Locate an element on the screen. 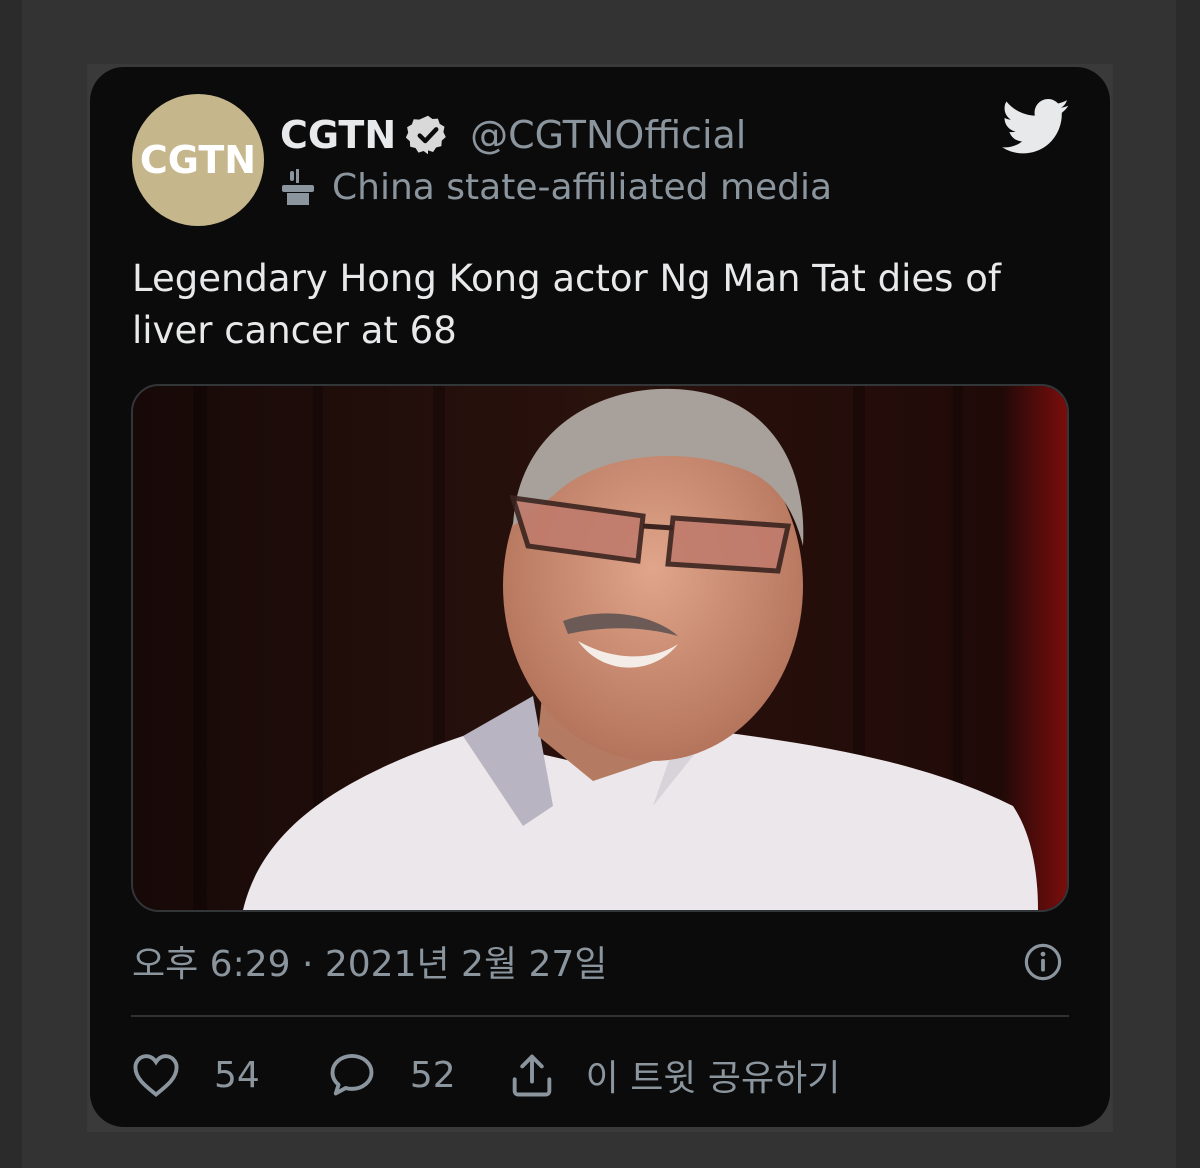 This screenshot has width=1200, height=1168. share-label: 이 트윗 공유하기 is located at coordinates (713, 1078).